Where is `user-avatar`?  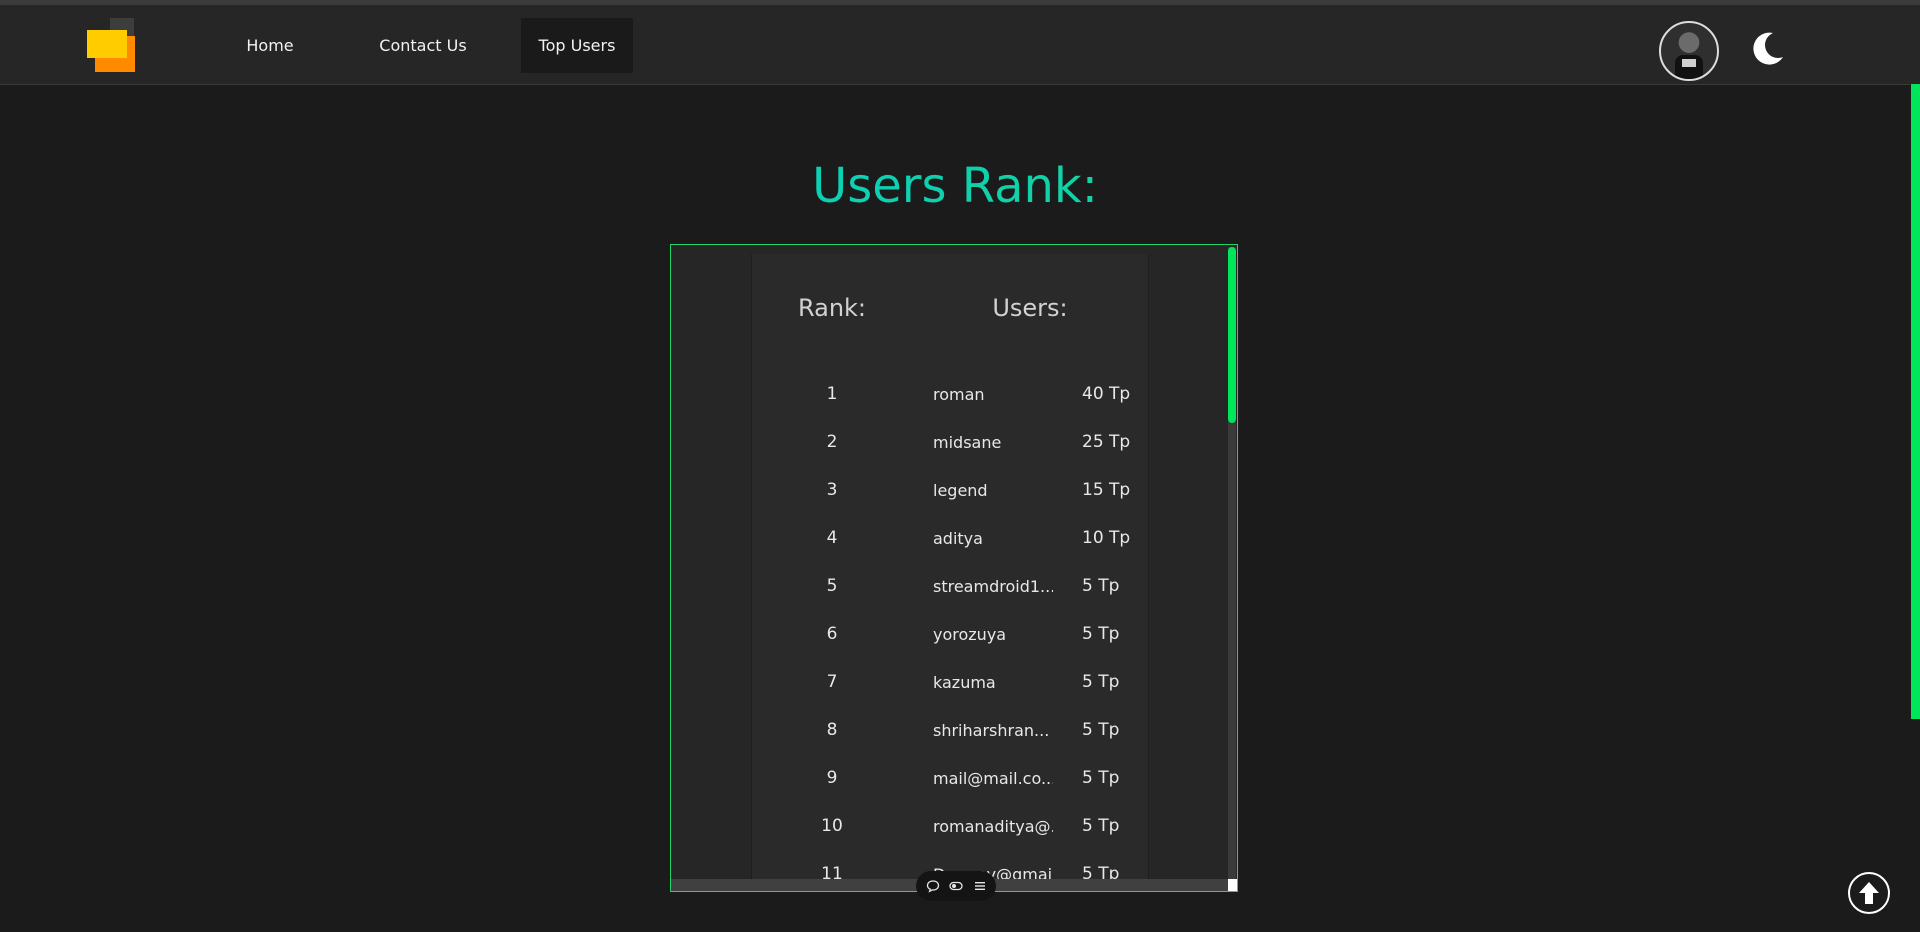
user-avatar is located at coordinates (1689, 51).